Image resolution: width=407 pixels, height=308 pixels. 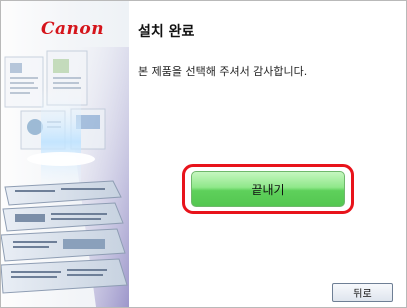 What do you see at coordinates (268, 189) in the screenshot?
I see `finish-button: 끝내기` at bounding box center [268, 189].